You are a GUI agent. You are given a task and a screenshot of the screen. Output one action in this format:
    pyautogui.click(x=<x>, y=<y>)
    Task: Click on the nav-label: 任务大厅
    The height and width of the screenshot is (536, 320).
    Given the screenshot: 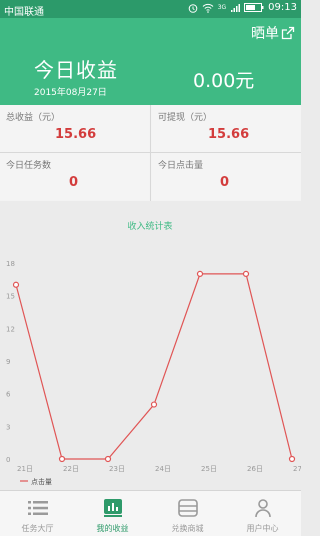 What is the action you would take?
    pyautogui.click(x=37, y=528)
    